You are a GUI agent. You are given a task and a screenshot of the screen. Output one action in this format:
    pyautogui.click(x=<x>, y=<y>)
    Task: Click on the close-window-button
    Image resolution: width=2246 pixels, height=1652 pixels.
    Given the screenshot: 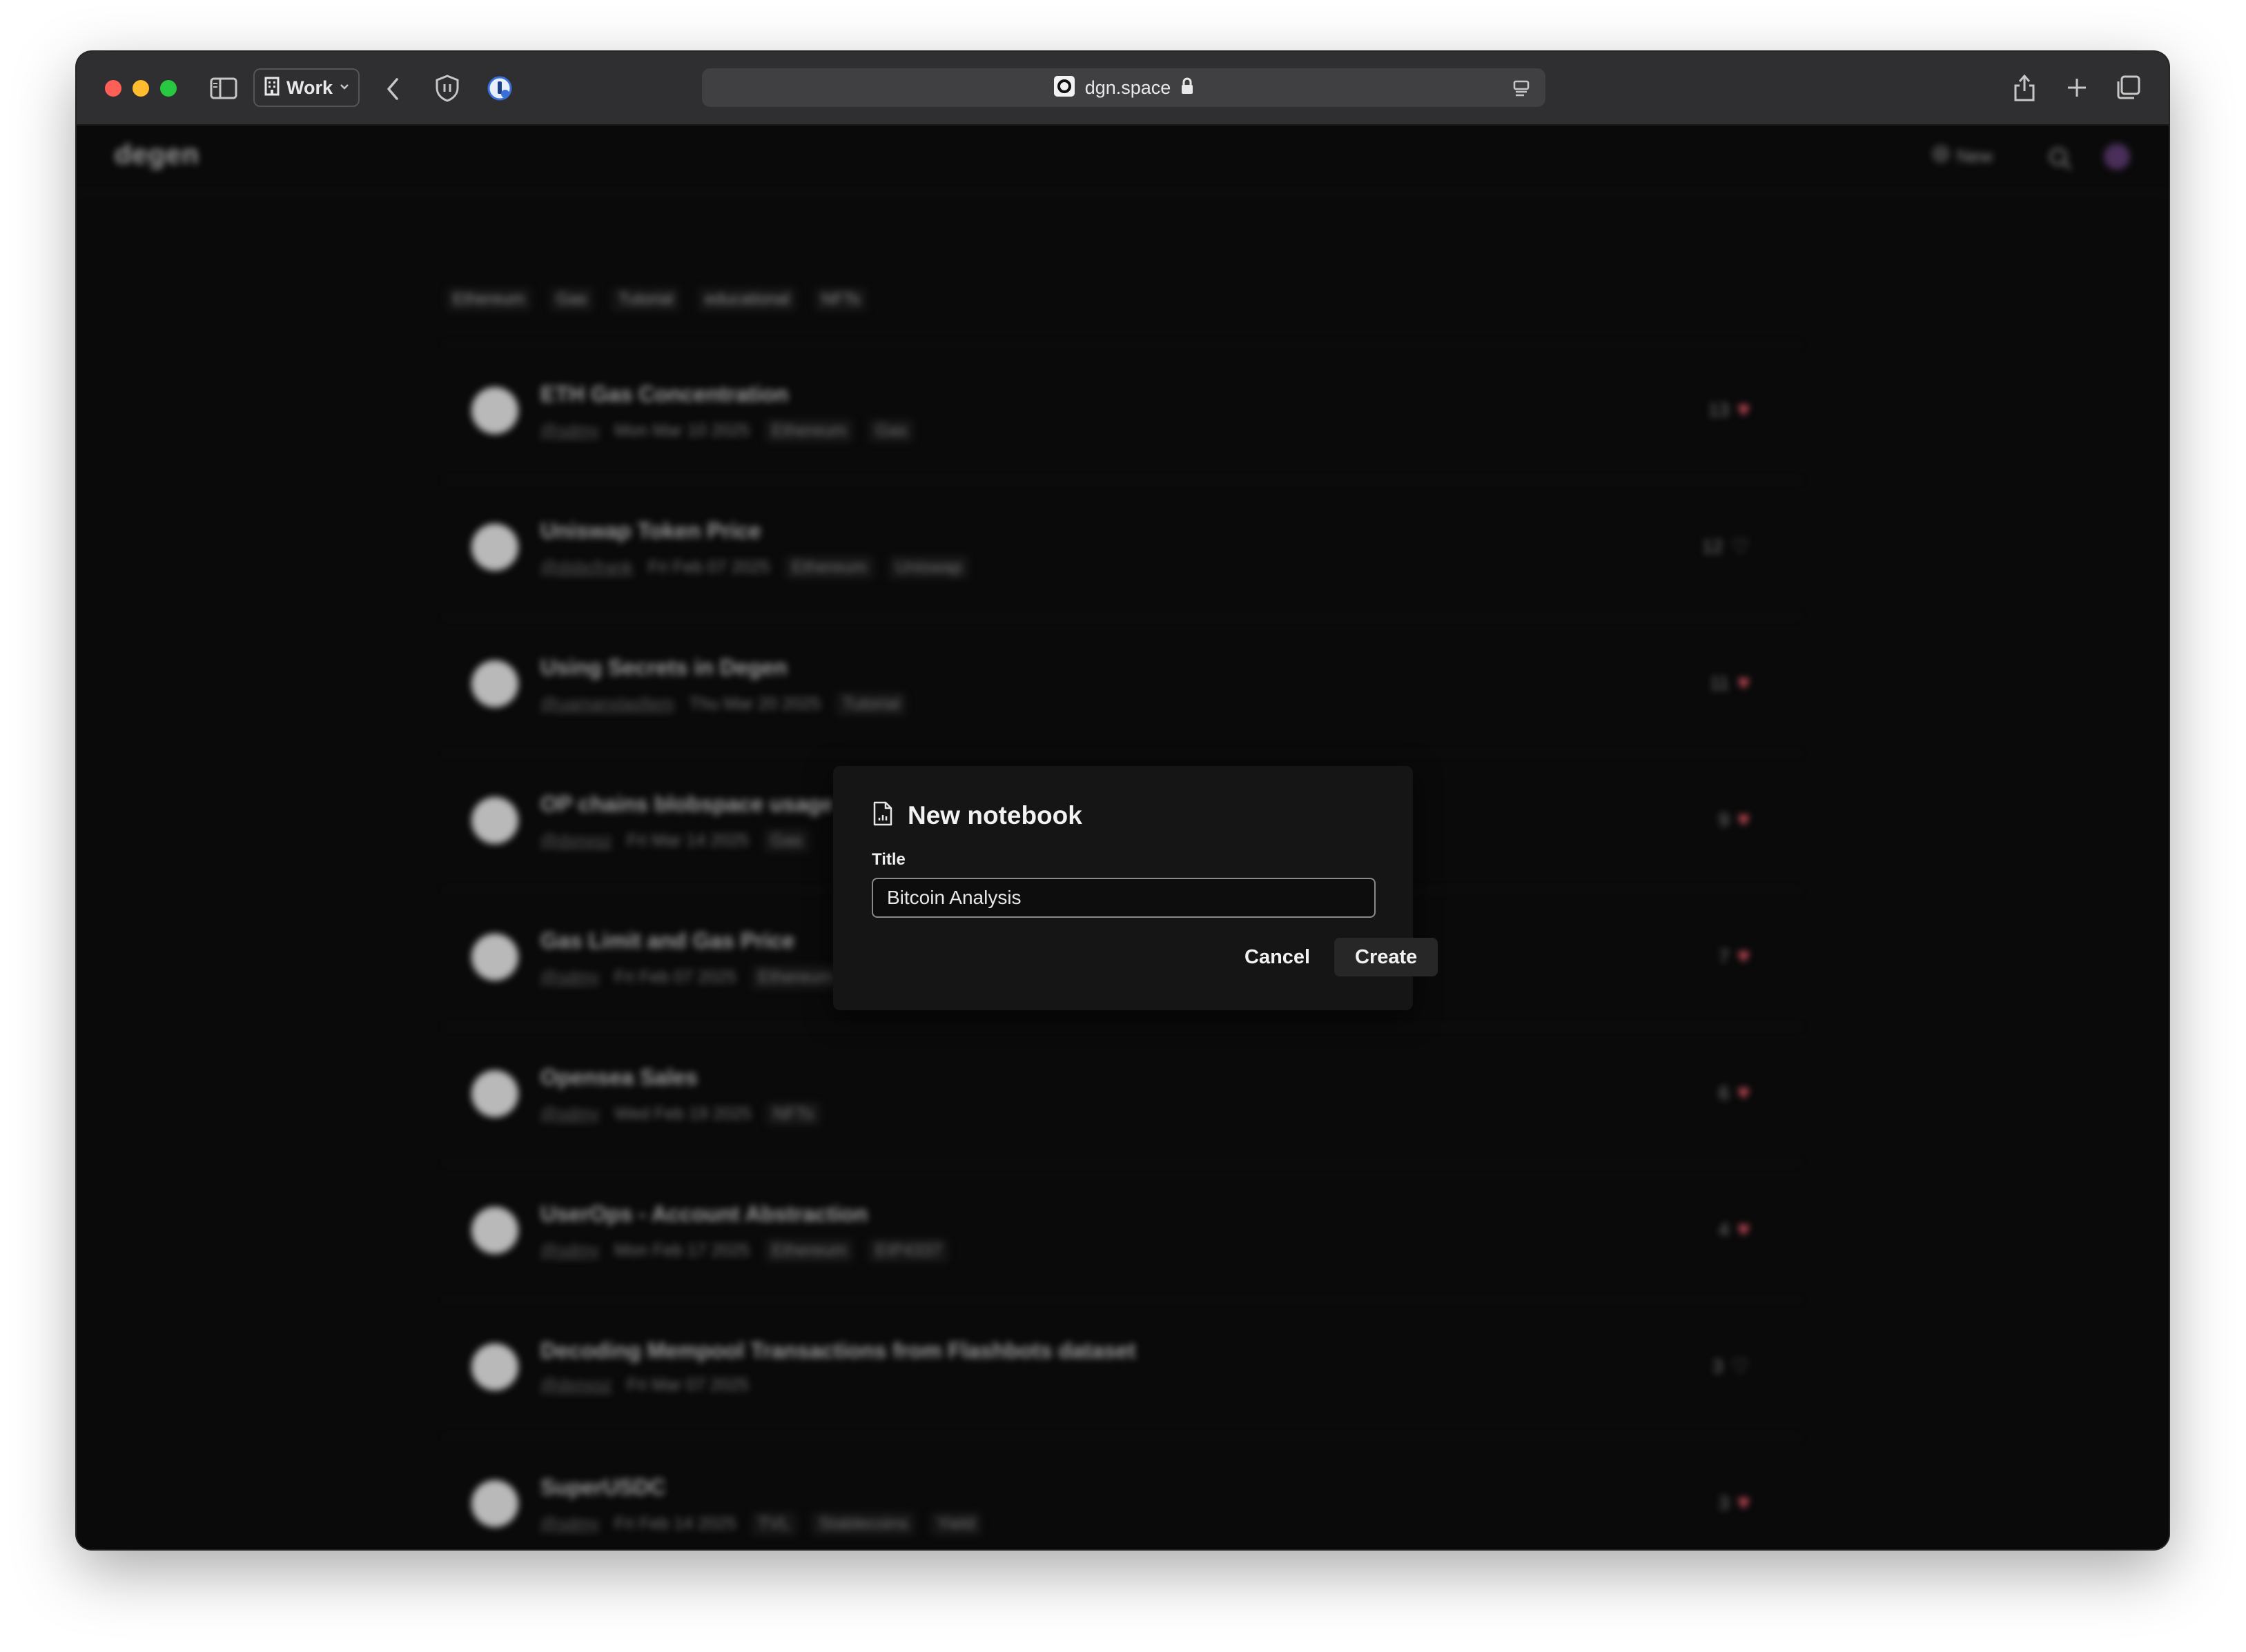 What is the action you would take?
    pyautogui.click(x=113, y=88)
    